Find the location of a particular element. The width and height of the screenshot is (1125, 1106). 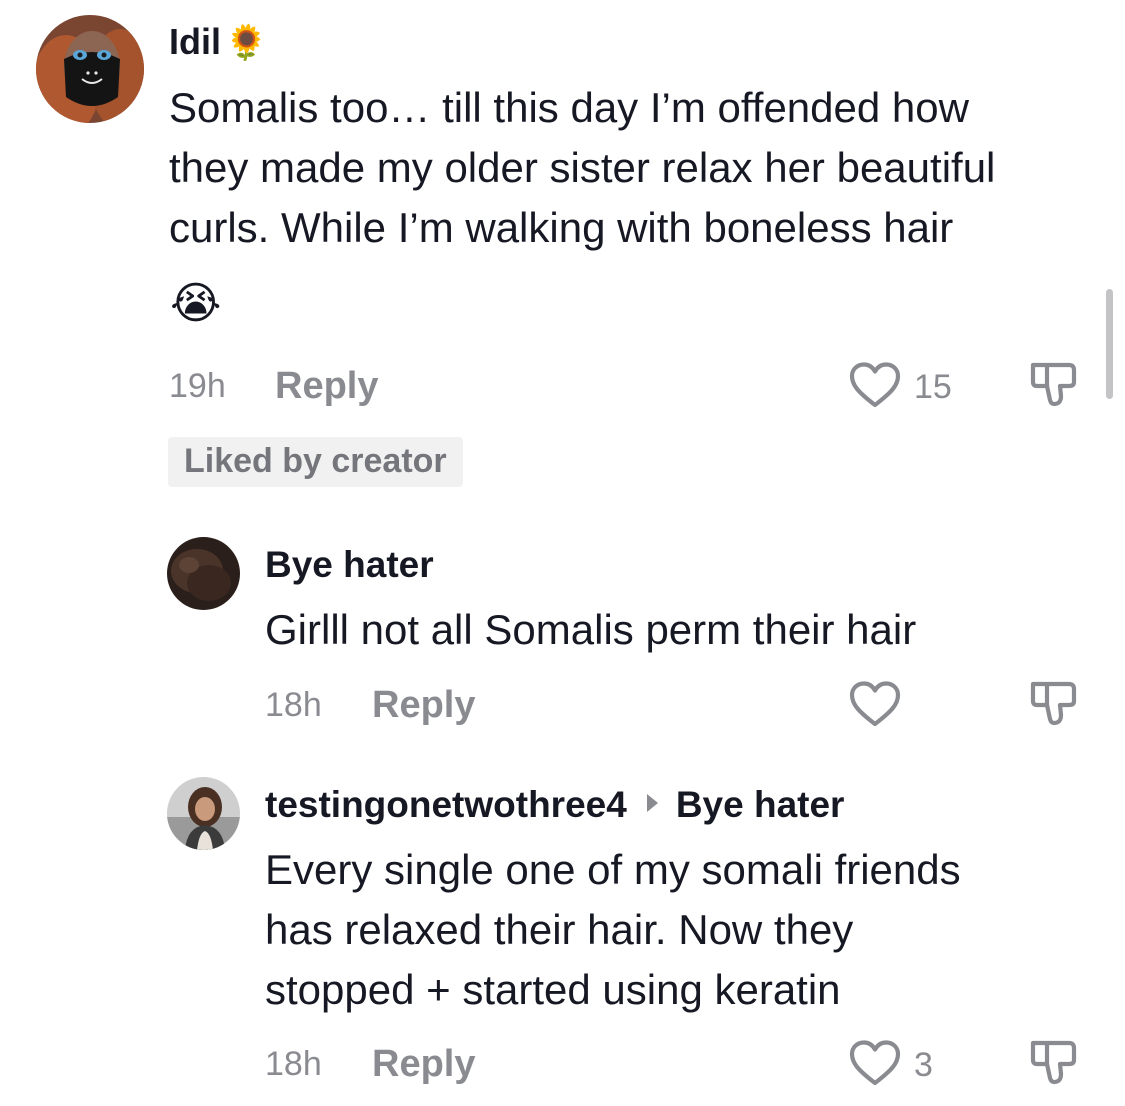

reply-to-username: Bye hater is located at coordinates (760, 804).